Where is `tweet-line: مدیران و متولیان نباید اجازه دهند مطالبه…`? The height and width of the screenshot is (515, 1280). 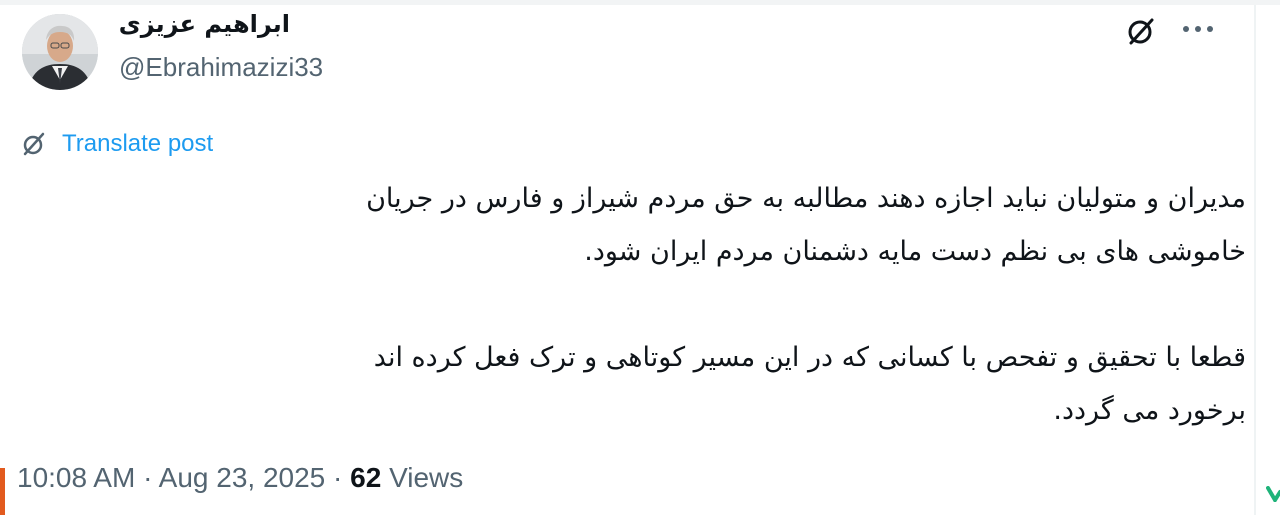
tweet-line: مدیران و متولیان نباید اجازه دهند مطالبه… is located at coordinates (806, 198).